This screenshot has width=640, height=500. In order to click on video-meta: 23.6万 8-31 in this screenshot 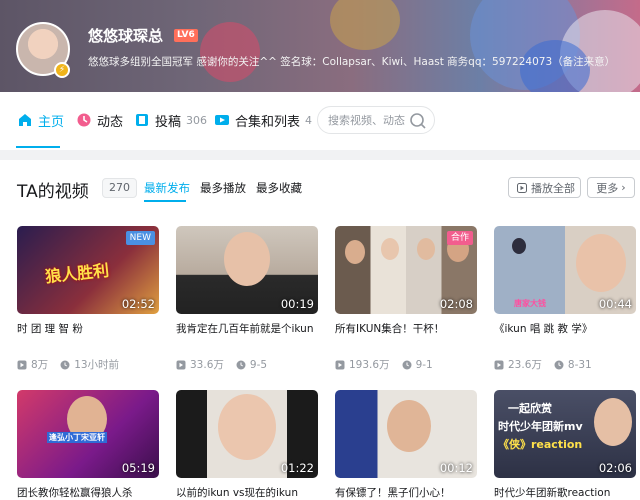, I will do `click(543, 364)`.